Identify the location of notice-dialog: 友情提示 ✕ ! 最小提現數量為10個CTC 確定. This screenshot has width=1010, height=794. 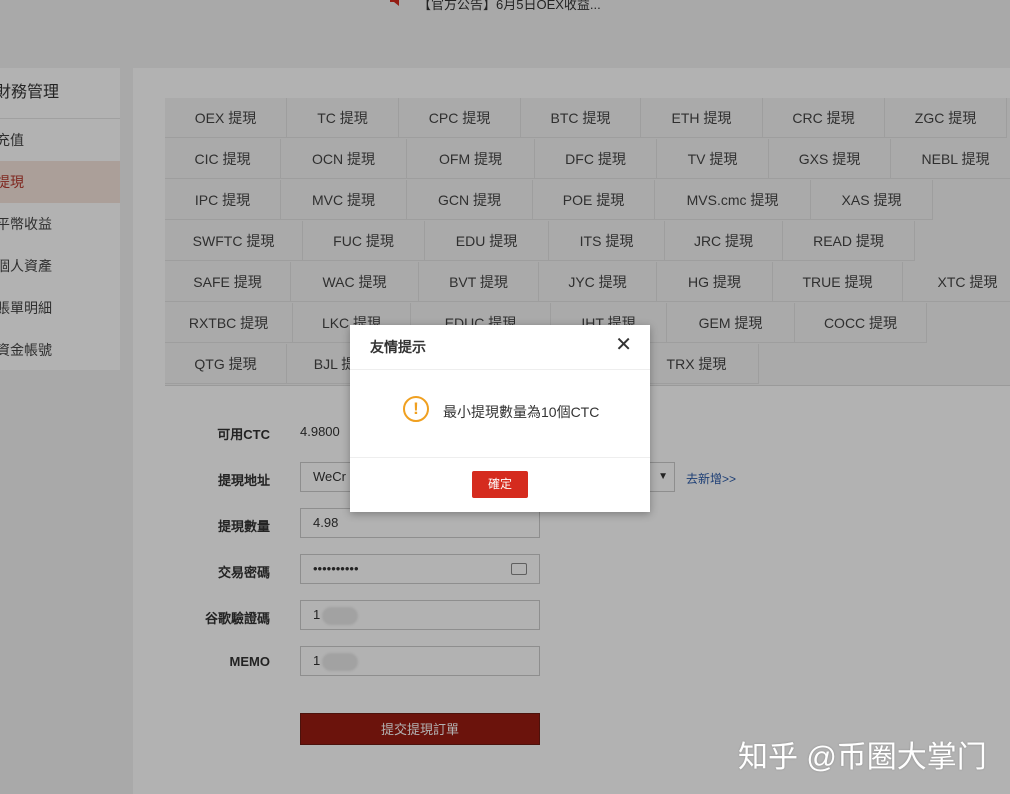
(500, 418).